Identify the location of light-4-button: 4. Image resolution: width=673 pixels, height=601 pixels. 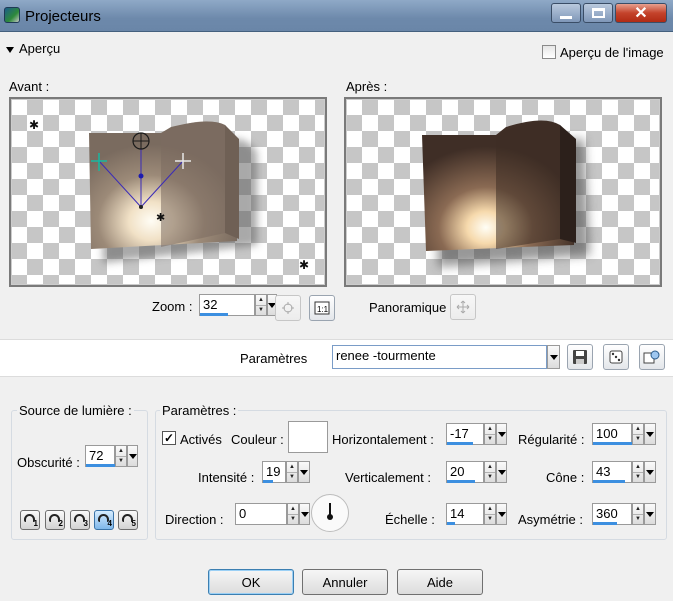
(104, 520).